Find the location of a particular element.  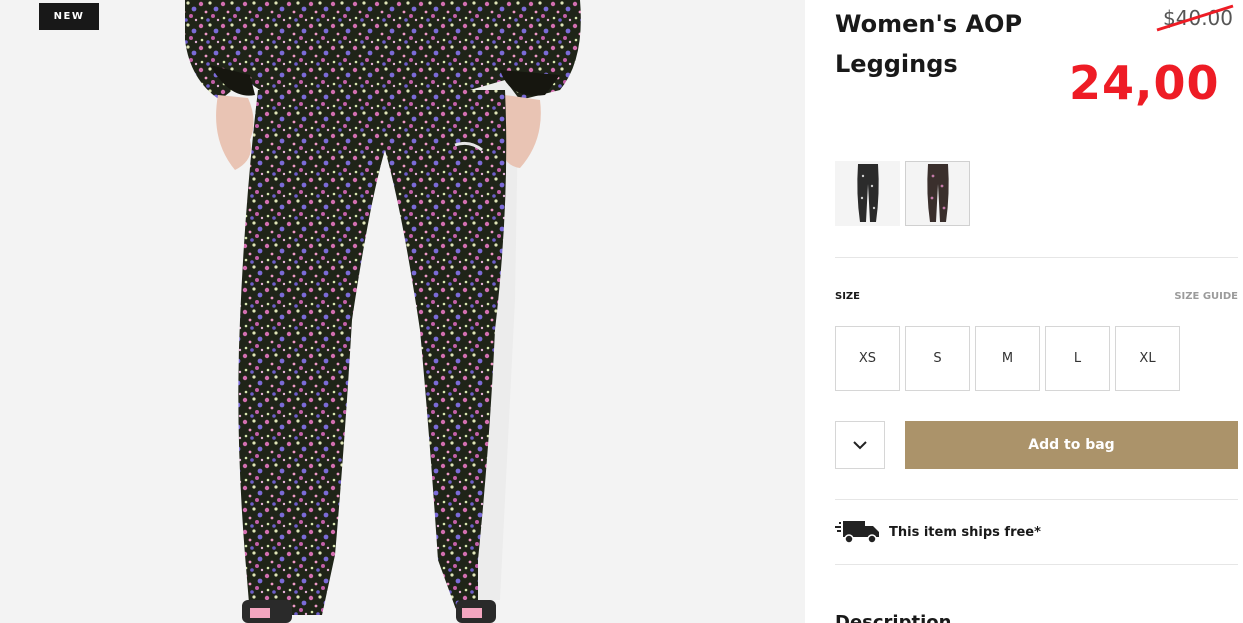

shipping-info: This item ships free* is located at coordinates (938, 532).